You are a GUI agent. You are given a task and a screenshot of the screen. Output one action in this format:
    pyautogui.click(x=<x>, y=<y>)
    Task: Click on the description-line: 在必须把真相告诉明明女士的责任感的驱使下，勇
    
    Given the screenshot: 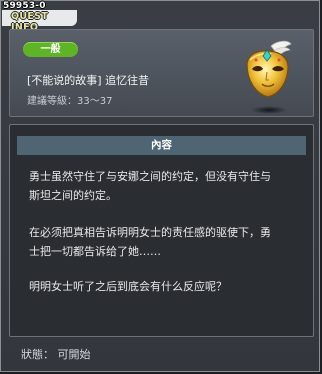 What is the action you would take?
    pyautogui.click(x=150, y=232)
    